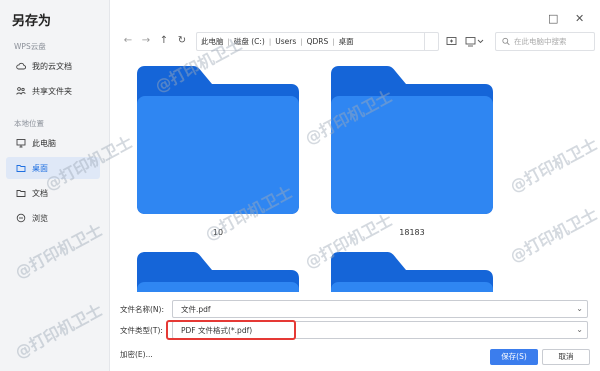  I want to click on section-label-cloud: WPS云盘, so click(30, 46).